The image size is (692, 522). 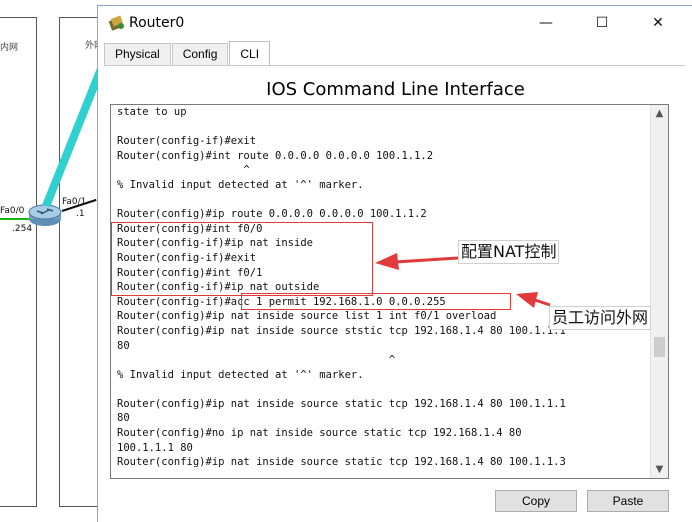 I want to click on annotation-arrows, so click(x=463, y=280).